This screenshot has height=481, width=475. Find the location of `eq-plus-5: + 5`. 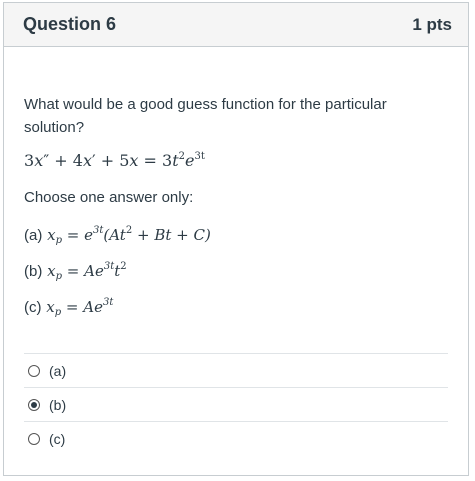

eq-plus-5: + 5 is located at coordinates (112, 160).